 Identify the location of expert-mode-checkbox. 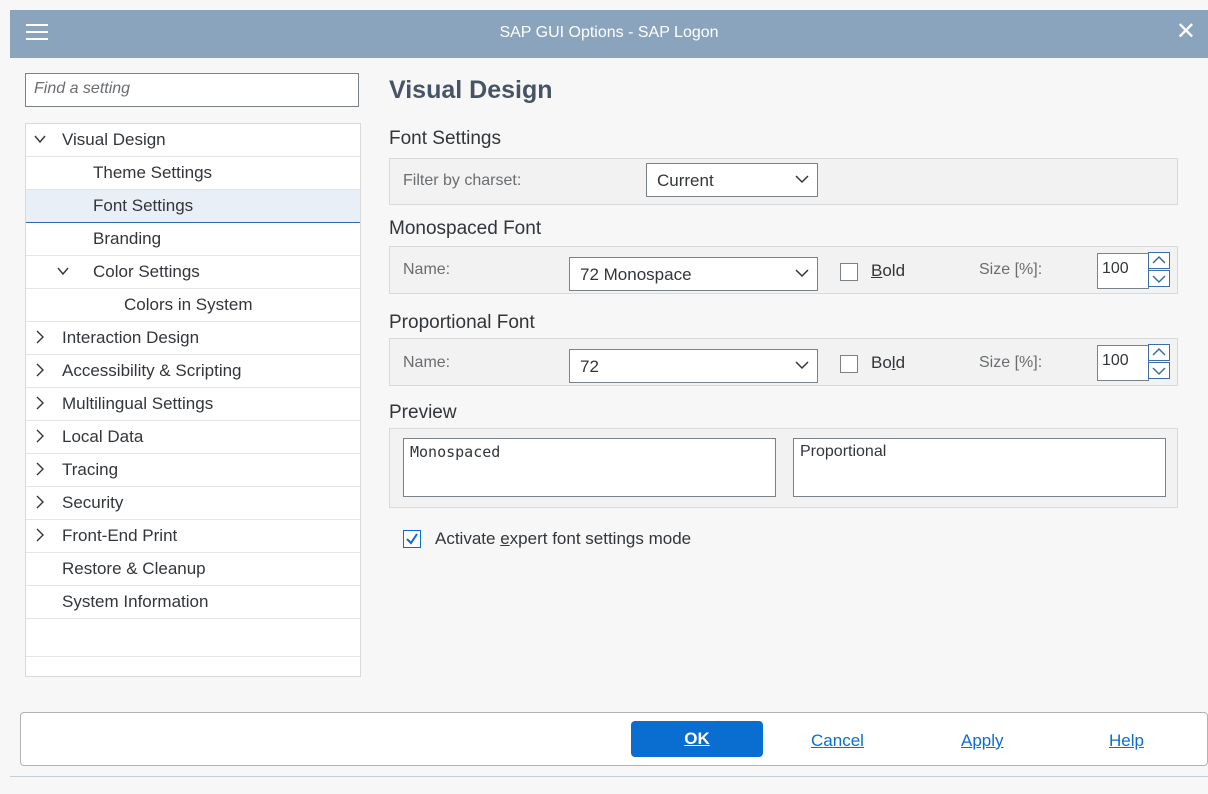
(412, 539).